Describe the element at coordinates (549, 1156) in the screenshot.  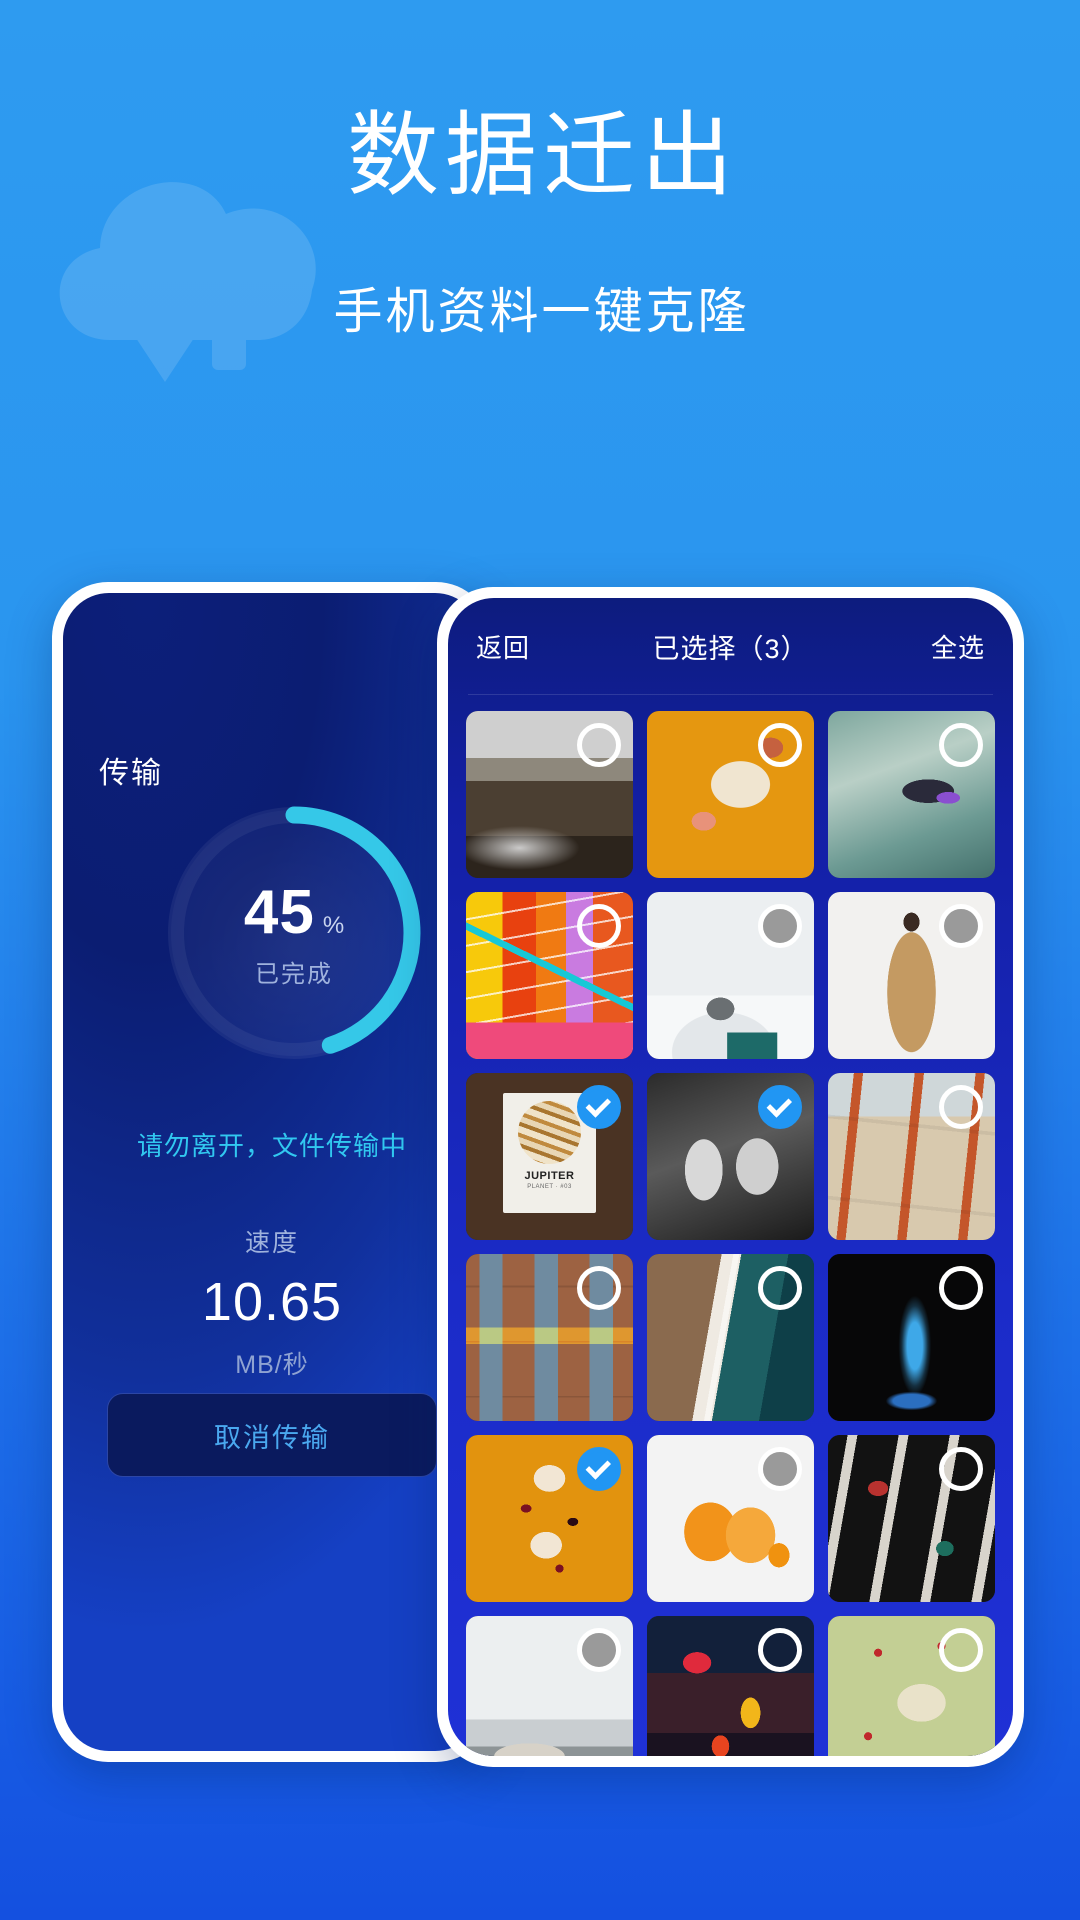
I see `photo-cell: JUPITER PLANET · #03` at that location.